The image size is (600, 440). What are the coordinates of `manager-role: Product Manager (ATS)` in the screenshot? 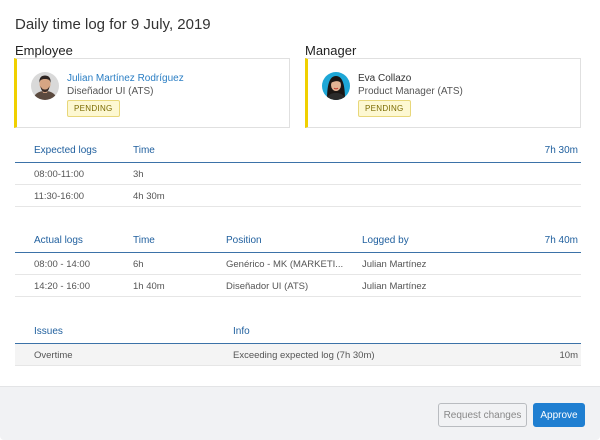 It's located at (410, 91).